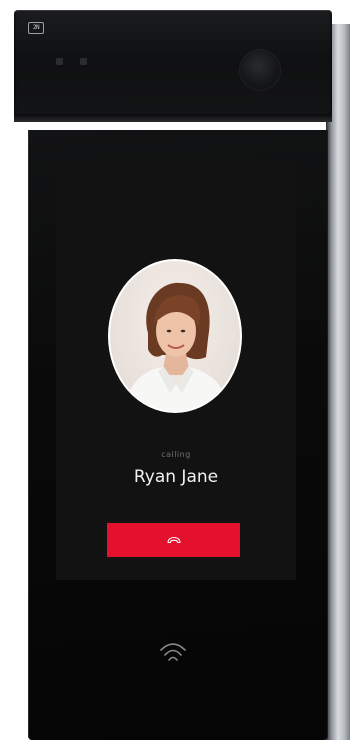 This screenshot has height=747, width=350. I want to click on camera-lens-icon, so click(260, 70).